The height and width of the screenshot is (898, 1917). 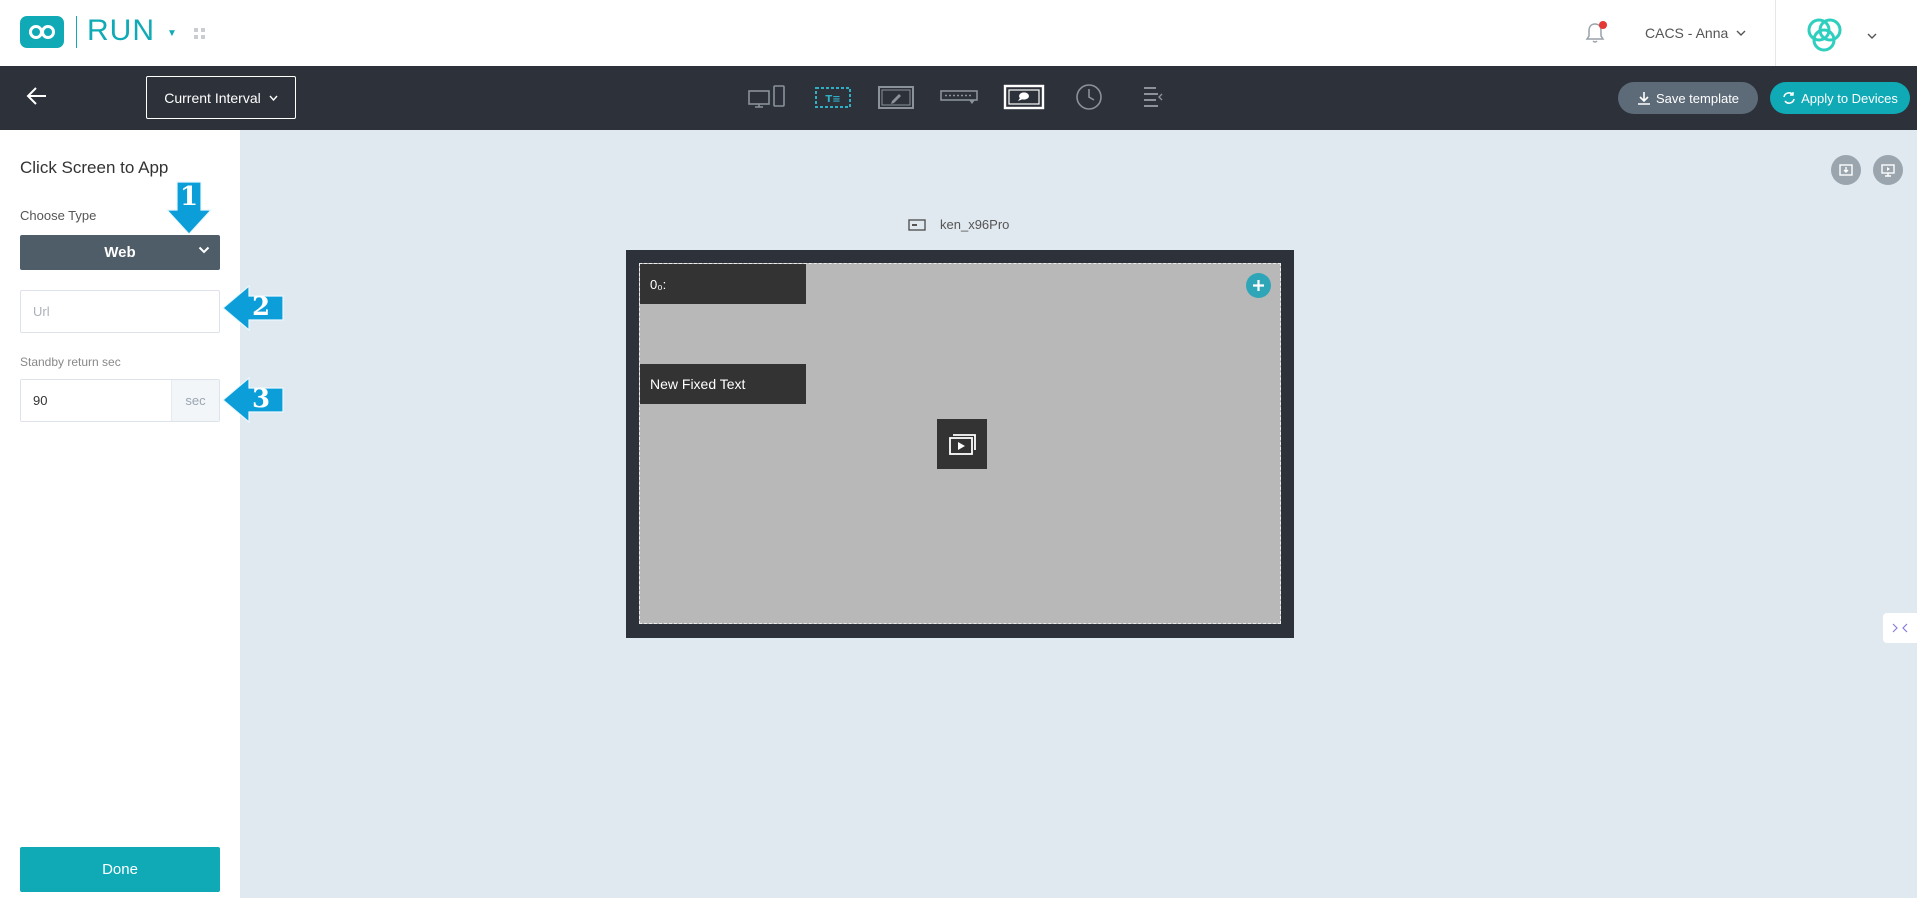 What do you see at coordinates (1789, 98) in the screenshot?
I see `sync-icon` at bounding box center [1789, 98].